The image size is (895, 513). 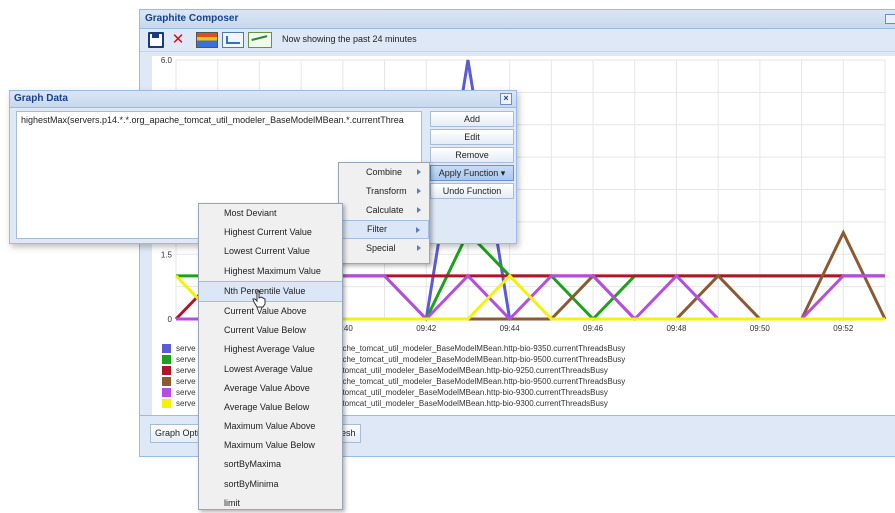 I want to click on filter-menu-item: Highest Current Value, so click(x=270, y=232).